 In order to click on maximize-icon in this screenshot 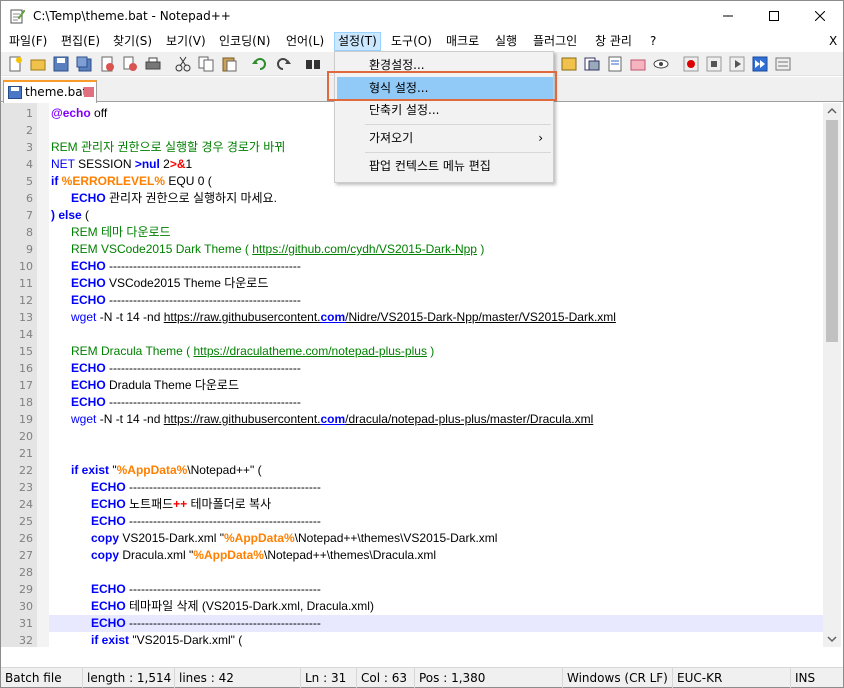, I will do `click(774, 16)`.